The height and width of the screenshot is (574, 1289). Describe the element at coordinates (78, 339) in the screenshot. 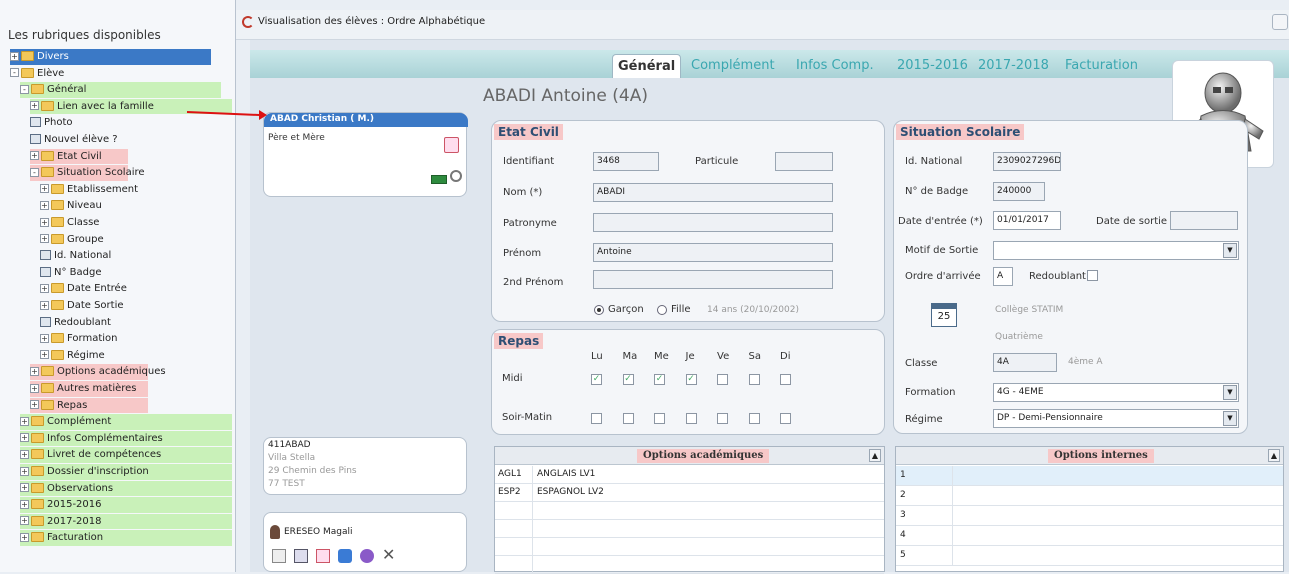

I see `tree-item-formation: + Formation` at that location.